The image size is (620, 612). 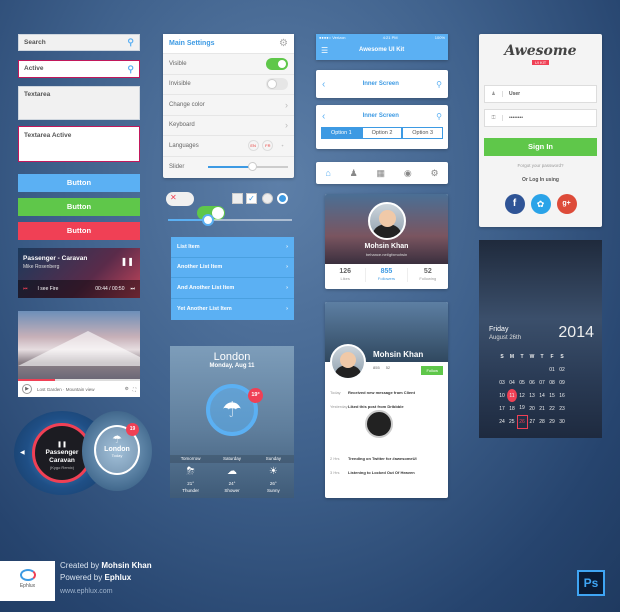 I want to click on feed-item: 2 Hrs Trending on Twitter for #awesomeUI, so click(x=386, y=461).